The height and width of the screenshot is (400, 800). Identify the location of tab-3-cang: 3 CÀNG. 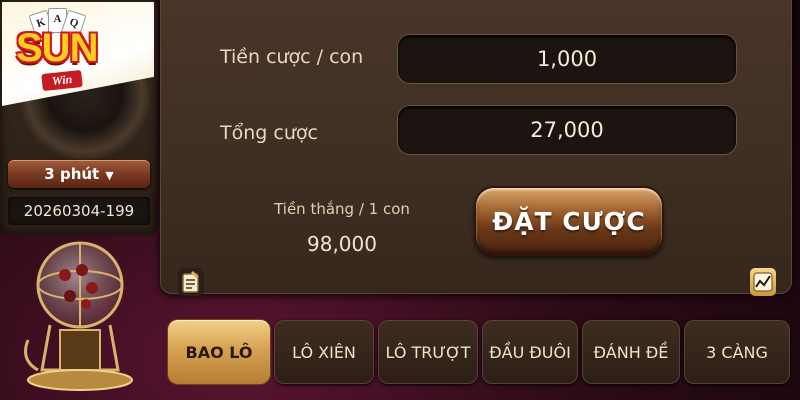
(737, 352).